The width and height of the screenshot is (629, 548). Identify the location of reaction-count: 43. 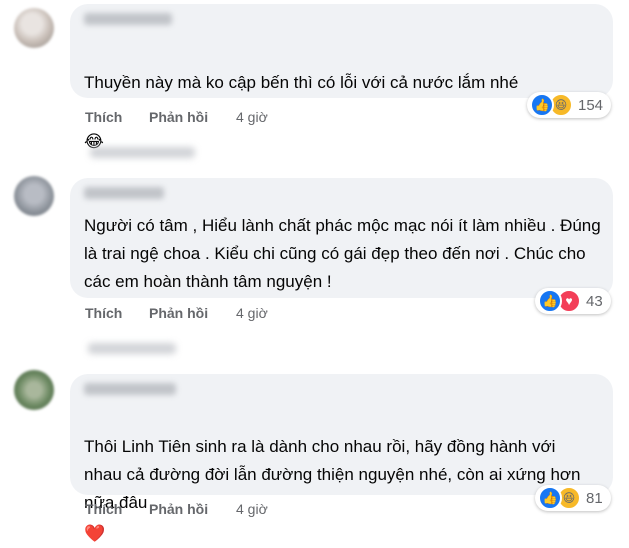
(594, 301).